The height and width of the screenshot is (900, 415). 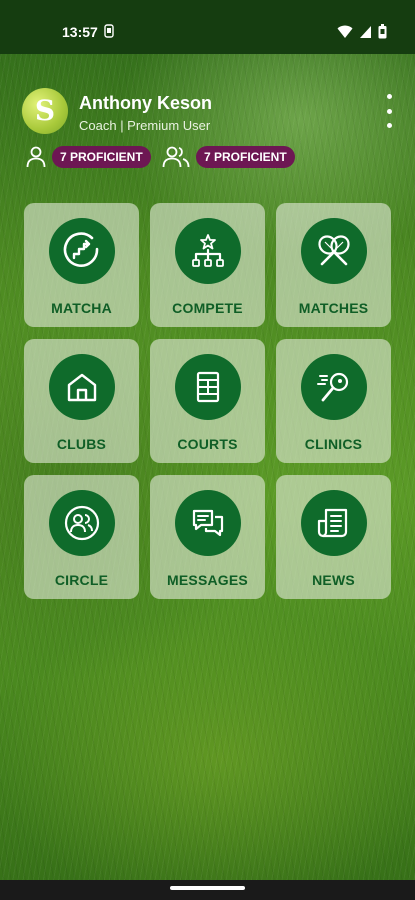 I want to click on circle-people-icon, so click(x=81, y=523).